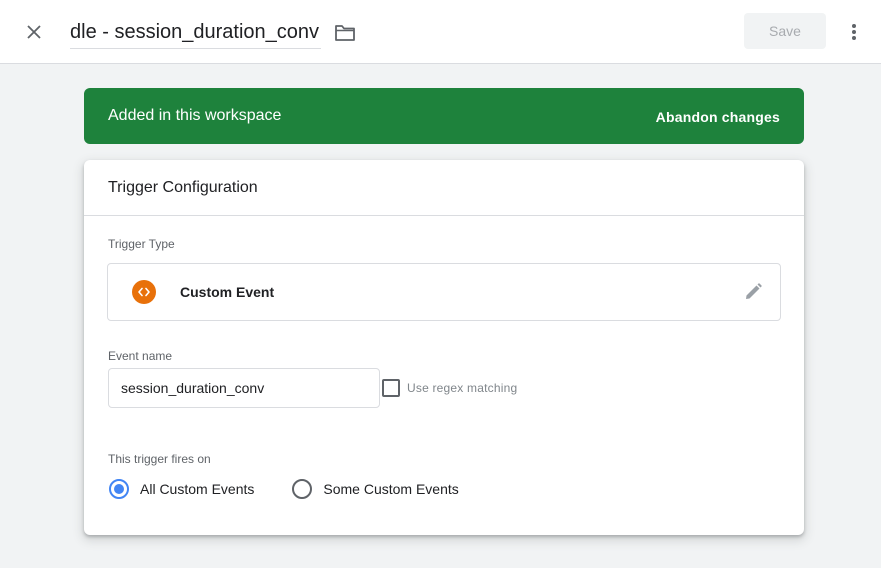 The image size is (881, 568). I want to click on folder-icon, so click(345, 33).